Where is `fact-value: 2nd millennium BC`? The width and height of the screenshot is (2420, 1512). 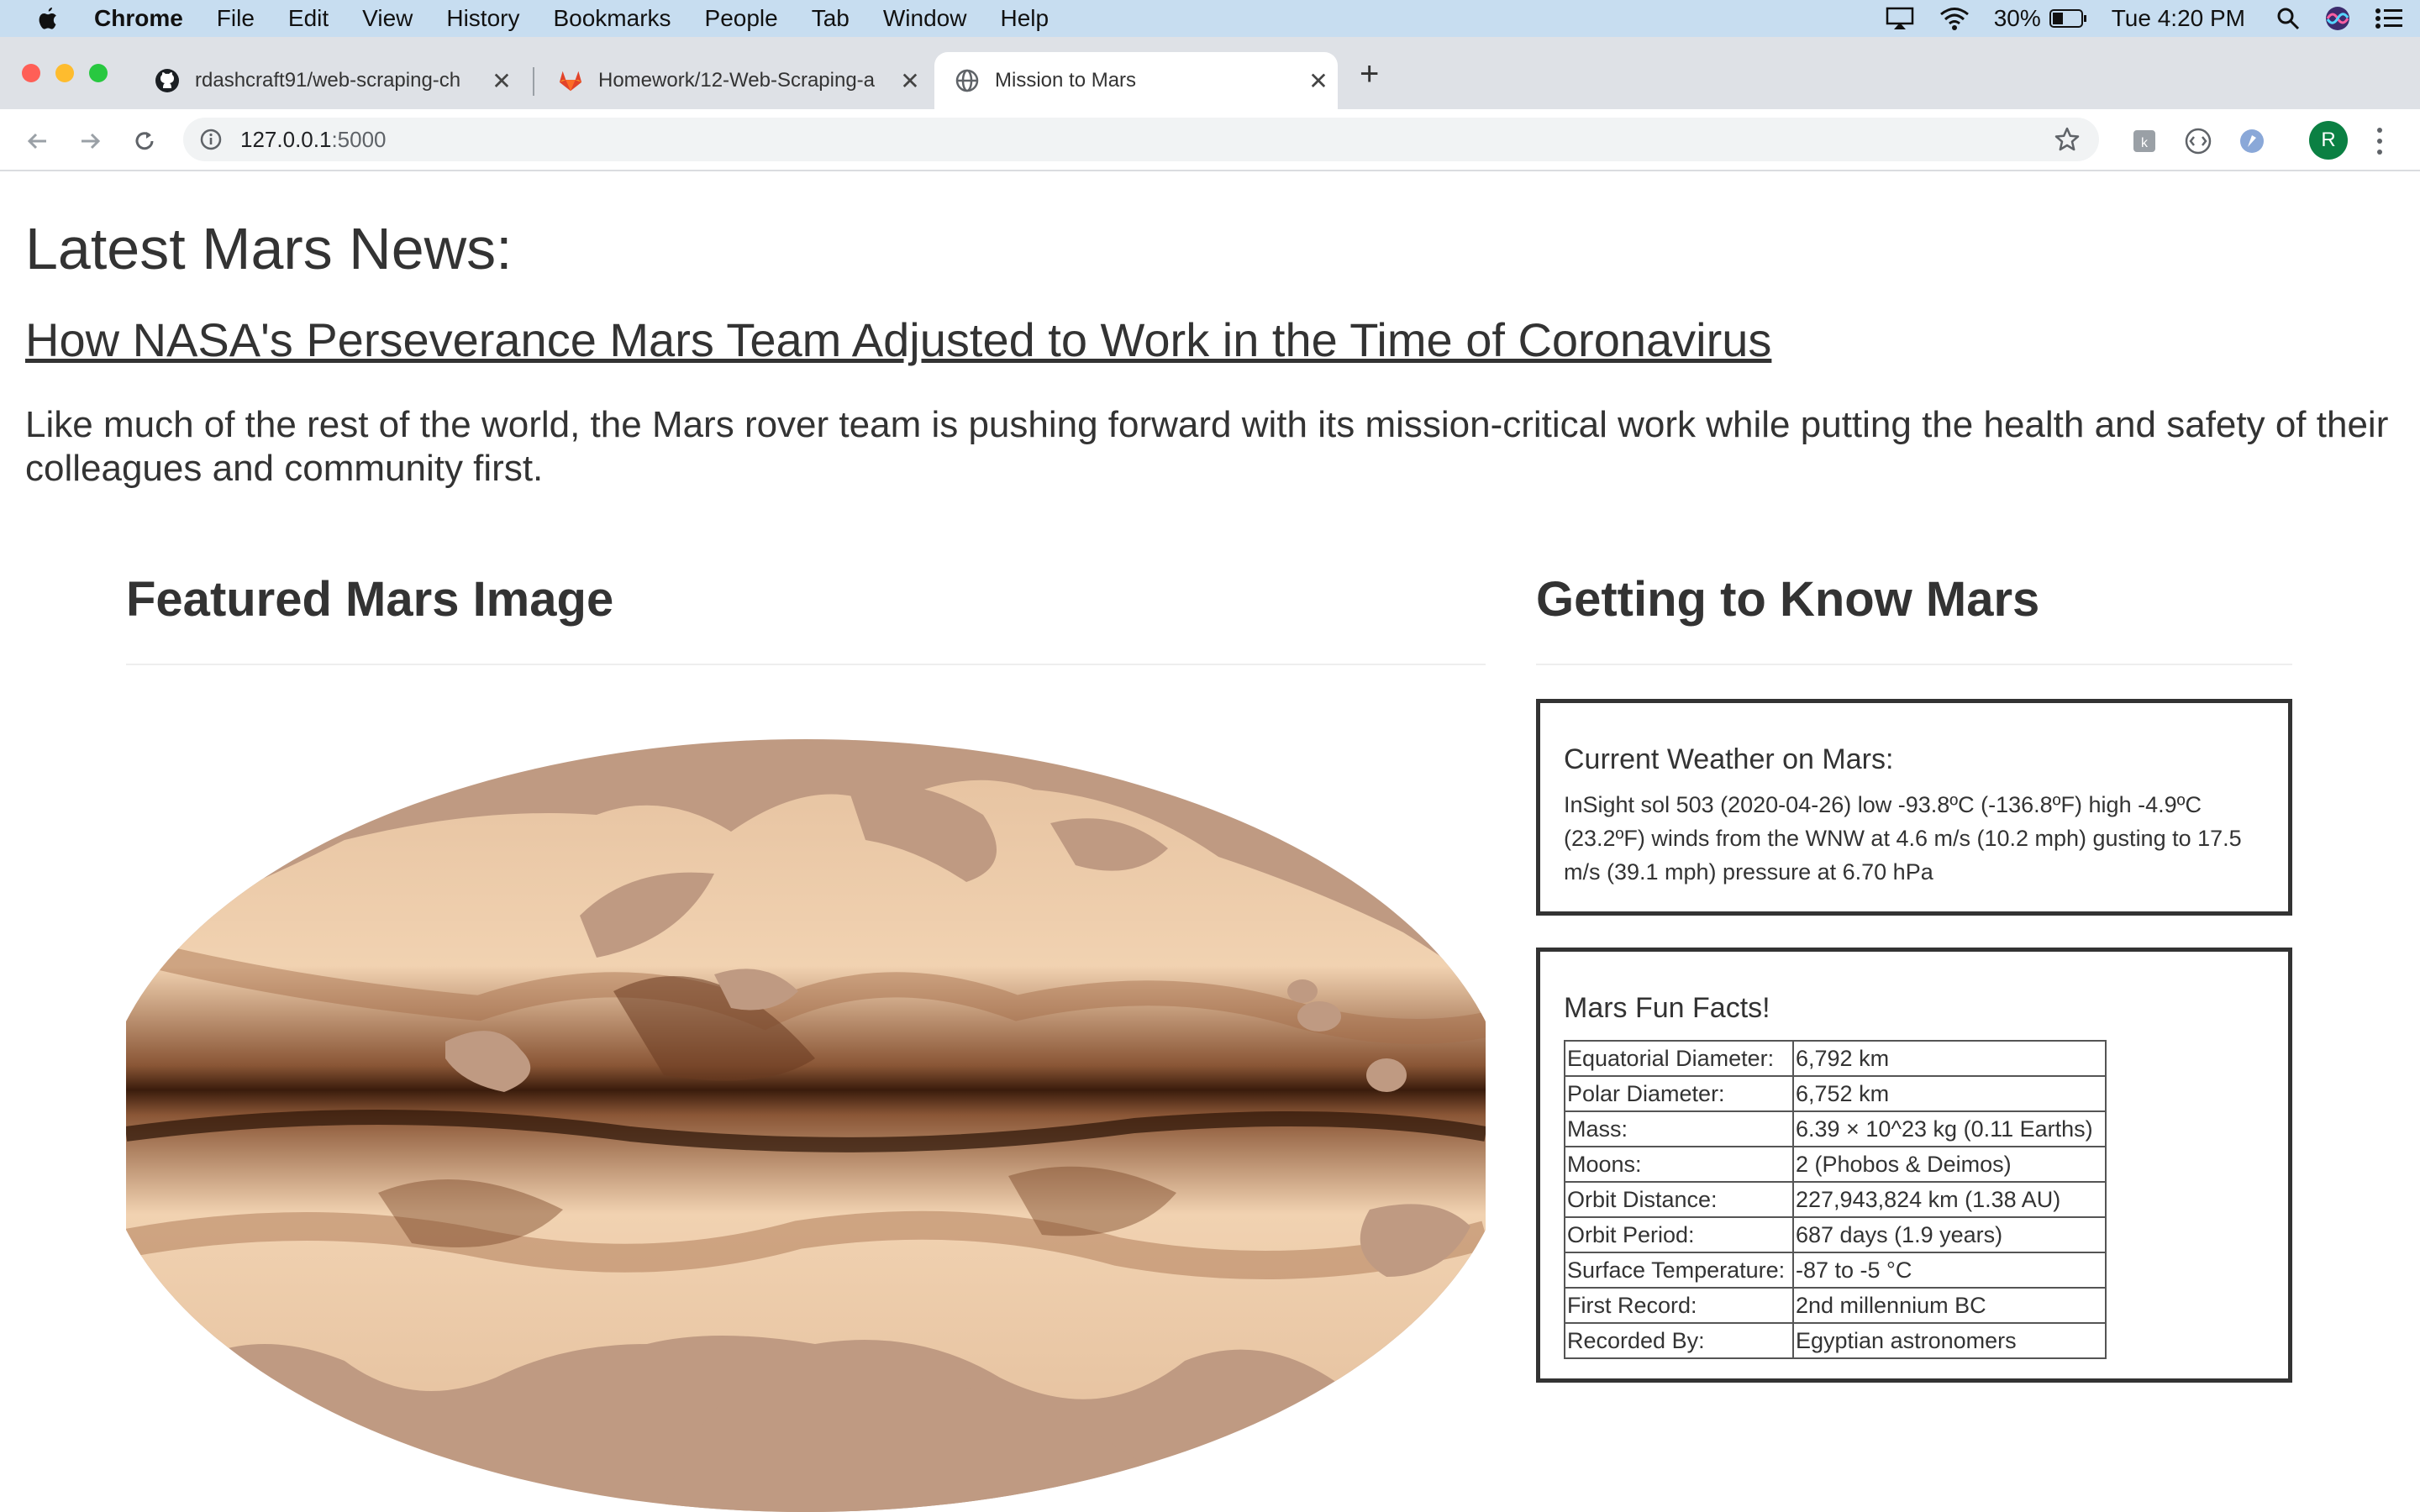
fact-value: 2nd millennium BC is located at coordinates (1949, 1305).